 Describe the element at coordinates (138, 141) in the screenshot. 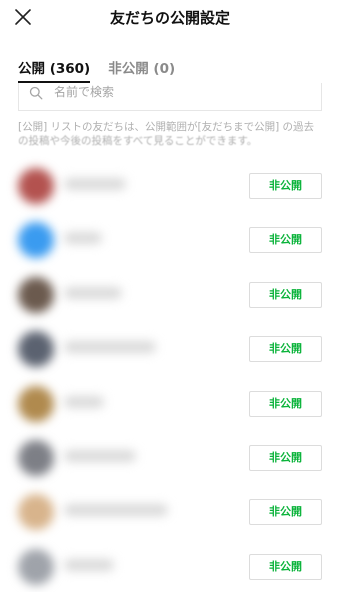

I see `notice-line-2: の投稿や今後の投稿をすべて見ることができます。` at that location.